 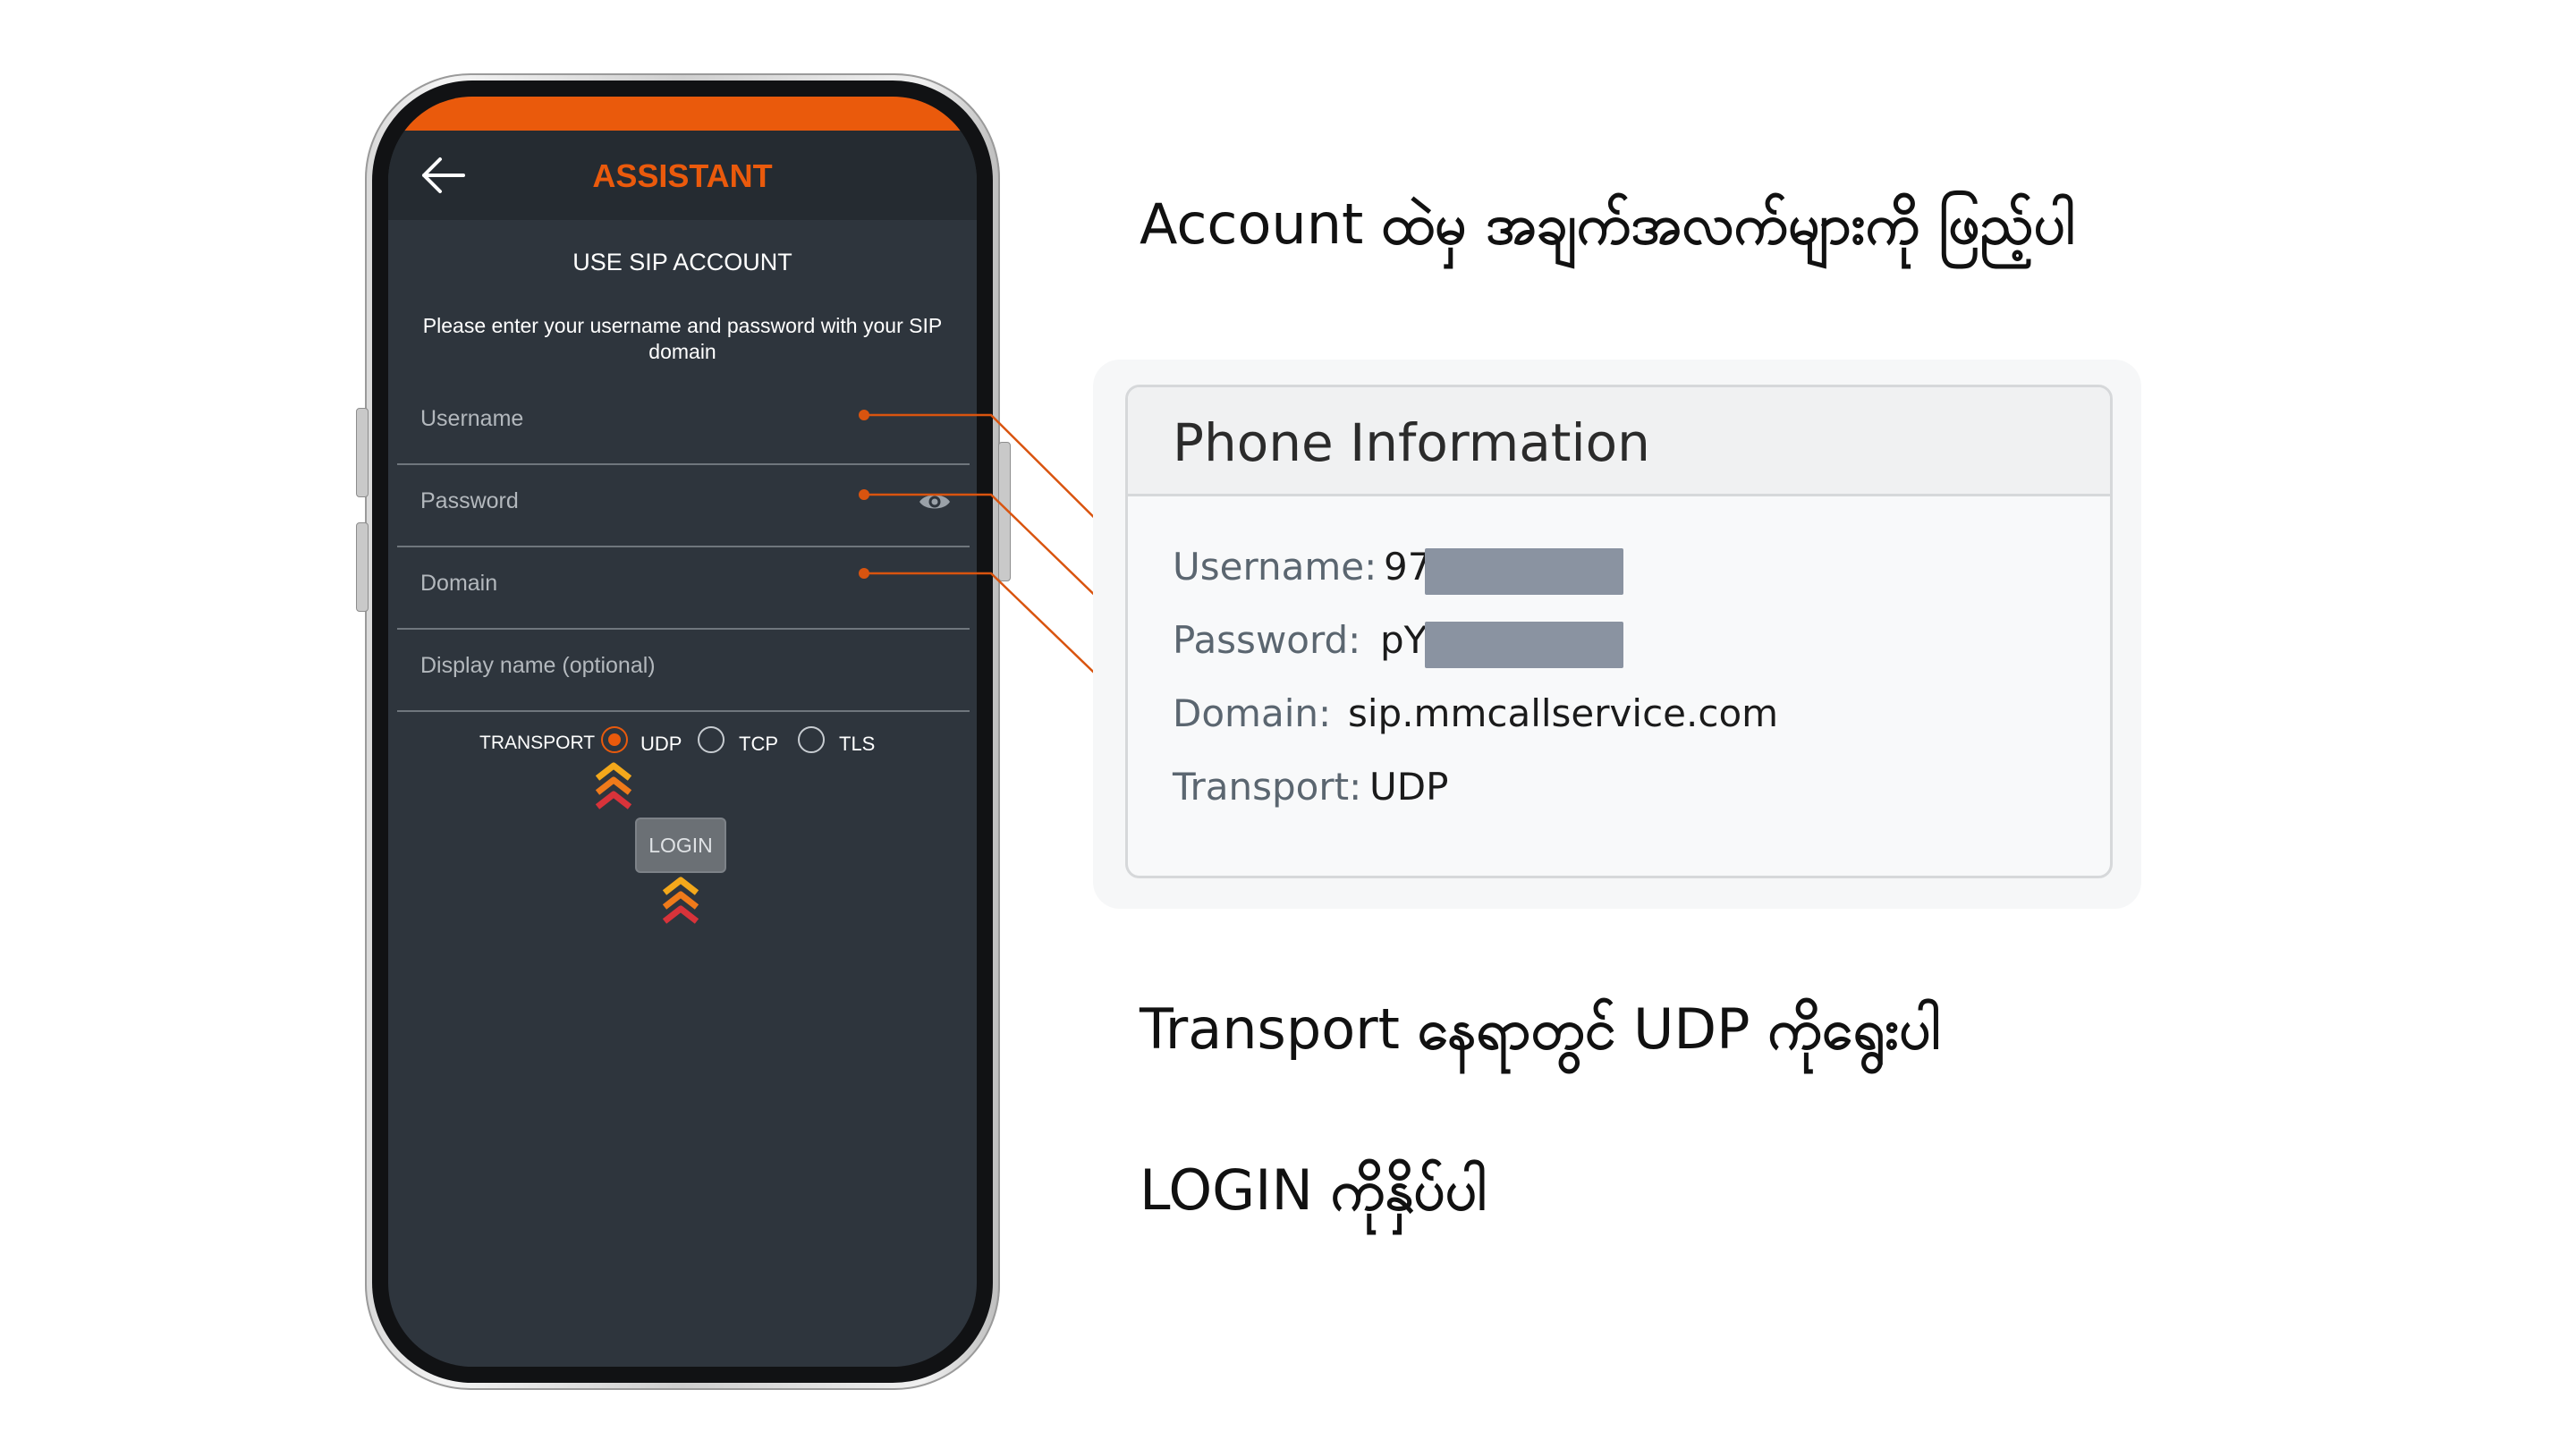 What do you see at coordinates (680, 845) in the screenshot?
I see `login-button: LOGIN` at bounding box center [680, 845].